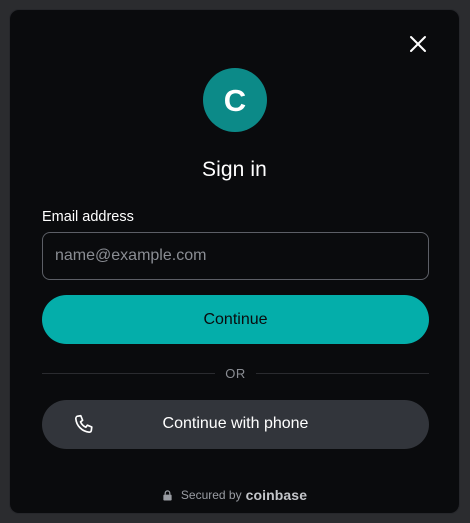 Image resolution: width=470 pixels, height=523 pixels. Describe the element at coordinates (234, 169) in the screenshot. I see `page-title: Sign in` at that location.